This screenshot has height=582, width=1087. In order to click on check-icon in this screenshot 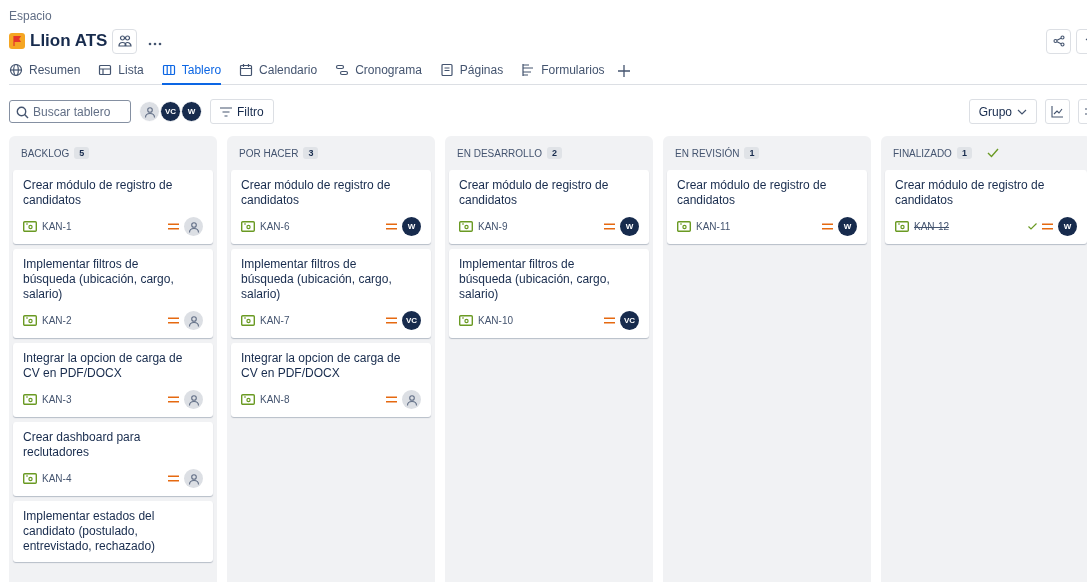, I will do `click(1032, 226)`.